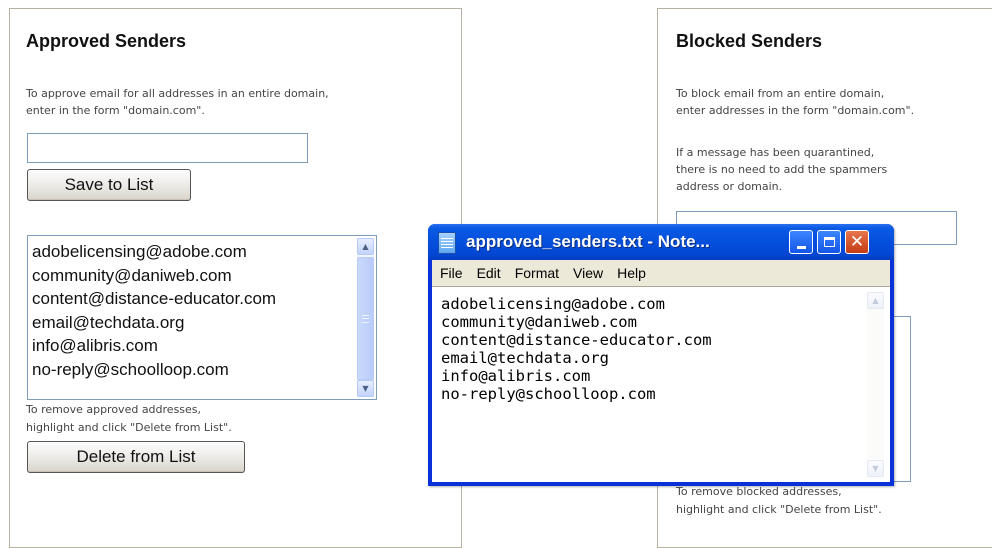 Image resolution: width=992 pixels, height=548 pixels. What do you see at coordinates (489, 273) in the screenshot?
I see `menu-edit: Edit` at bounding box center [489, 273].